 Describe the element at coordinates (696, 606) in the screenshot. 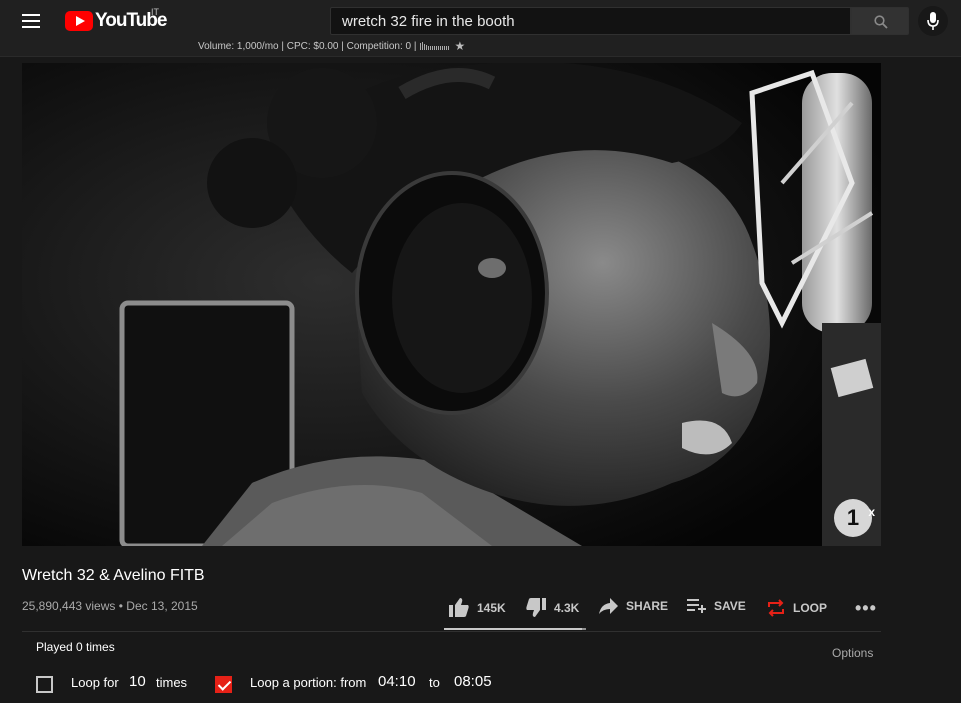

I see `playlist-add-icon` at that location.